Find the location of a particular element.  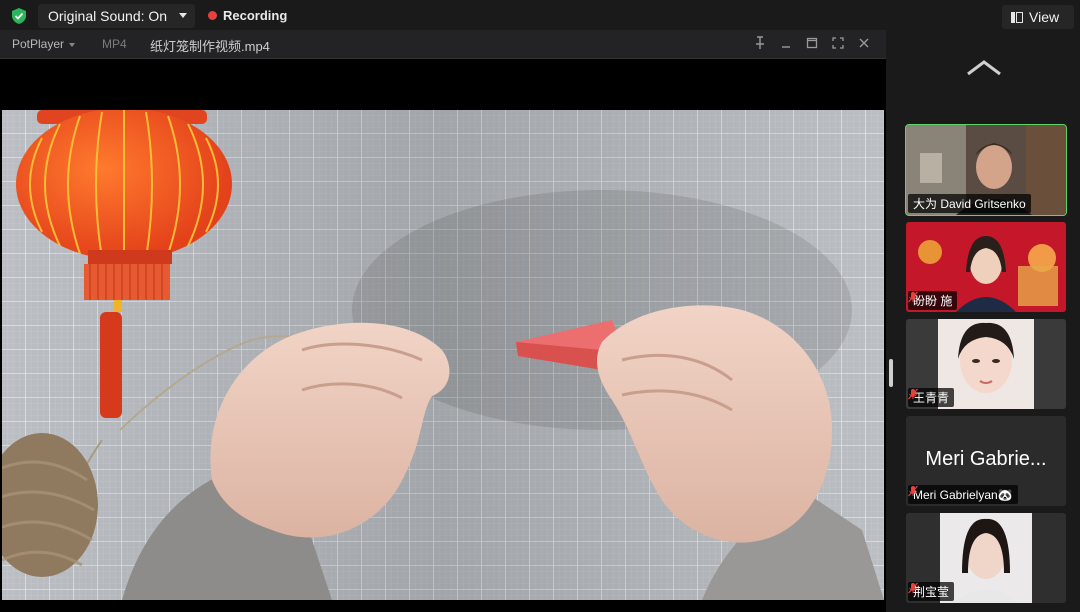

chevron-up-icon is located at coordinates (984, 68).